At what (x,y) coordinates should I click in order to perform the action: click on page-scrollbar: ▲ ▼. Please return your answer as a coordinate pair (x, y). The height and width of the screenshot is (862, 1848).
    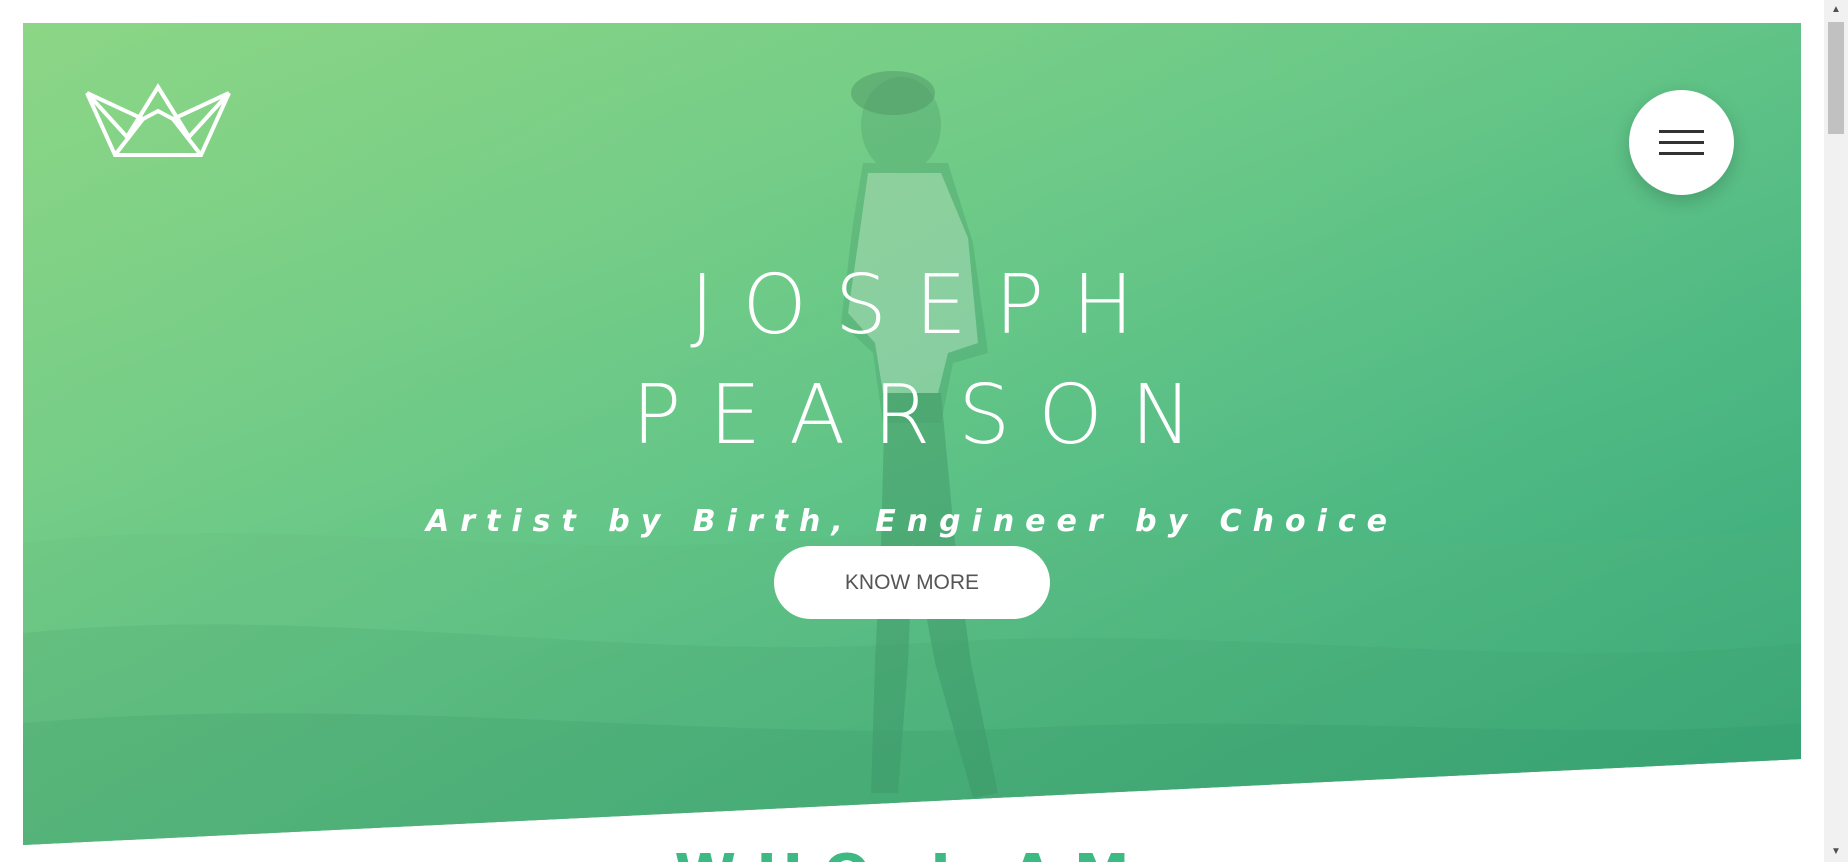
    Looking at the image, I should click on (1836, 431).